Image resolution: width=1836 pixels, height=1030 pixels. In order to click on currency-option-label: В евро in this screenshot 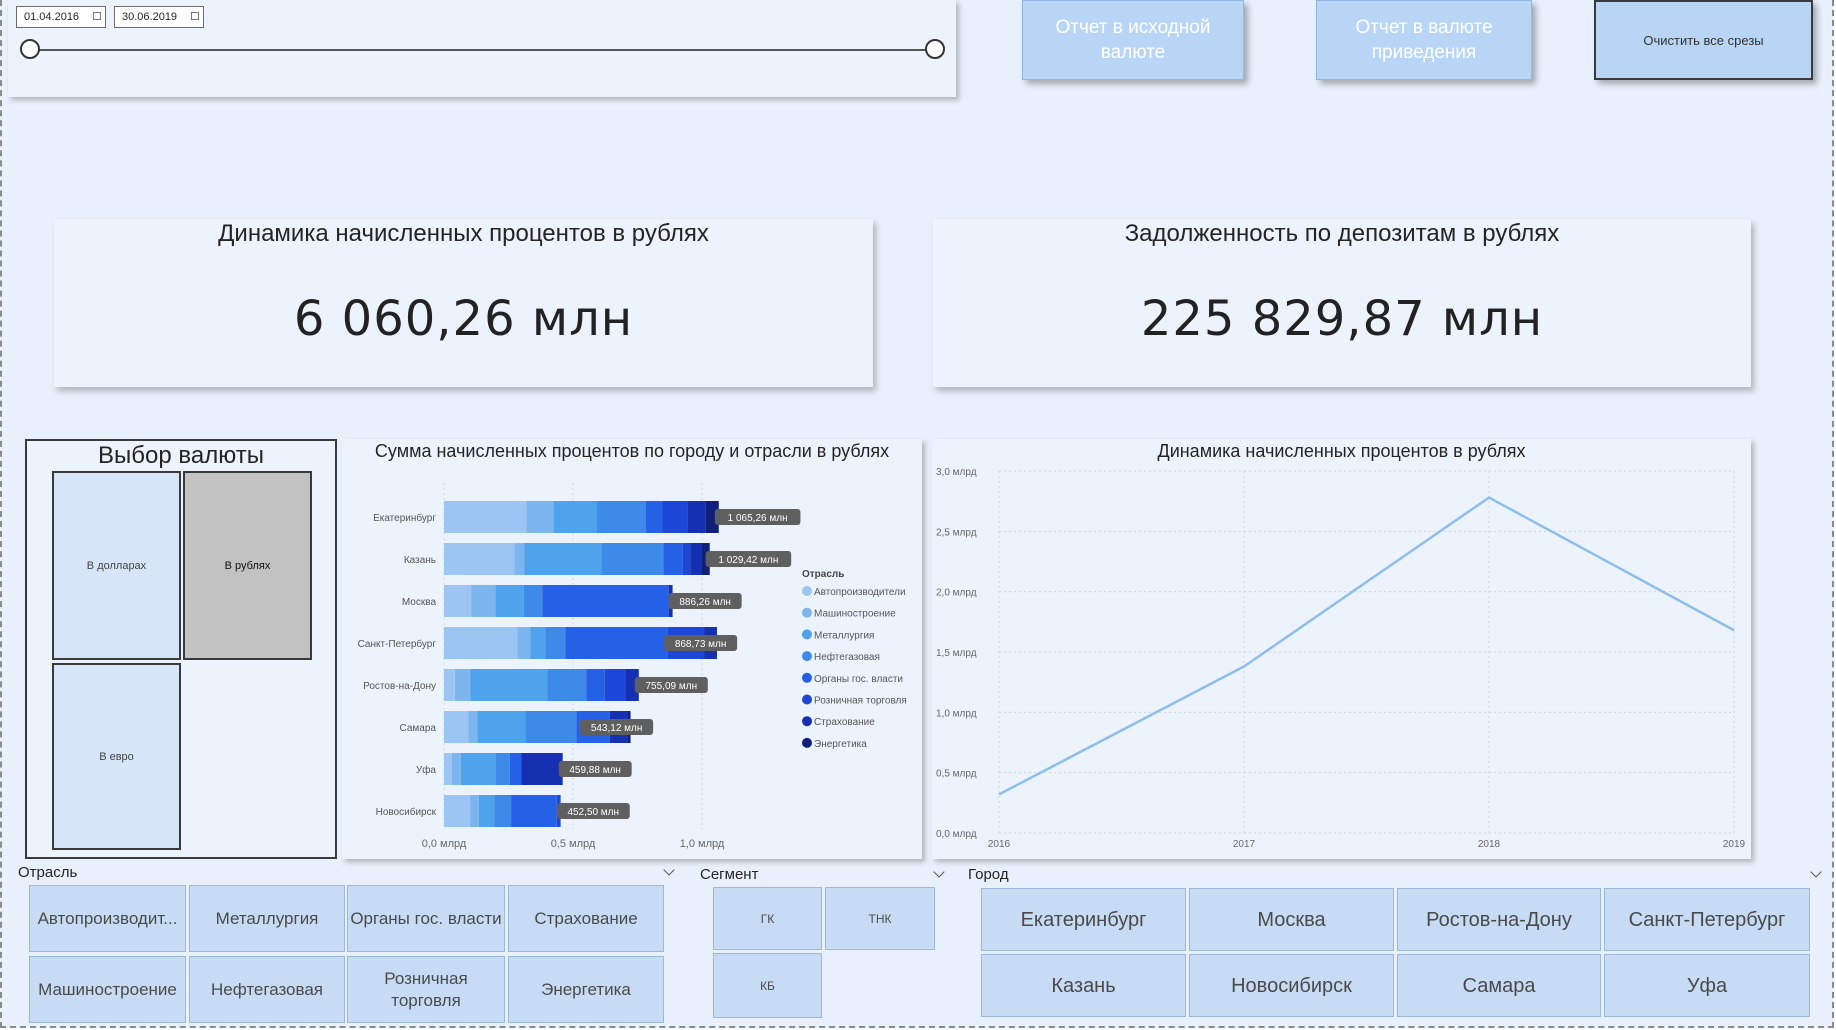, I will do `click(116, 756)`.